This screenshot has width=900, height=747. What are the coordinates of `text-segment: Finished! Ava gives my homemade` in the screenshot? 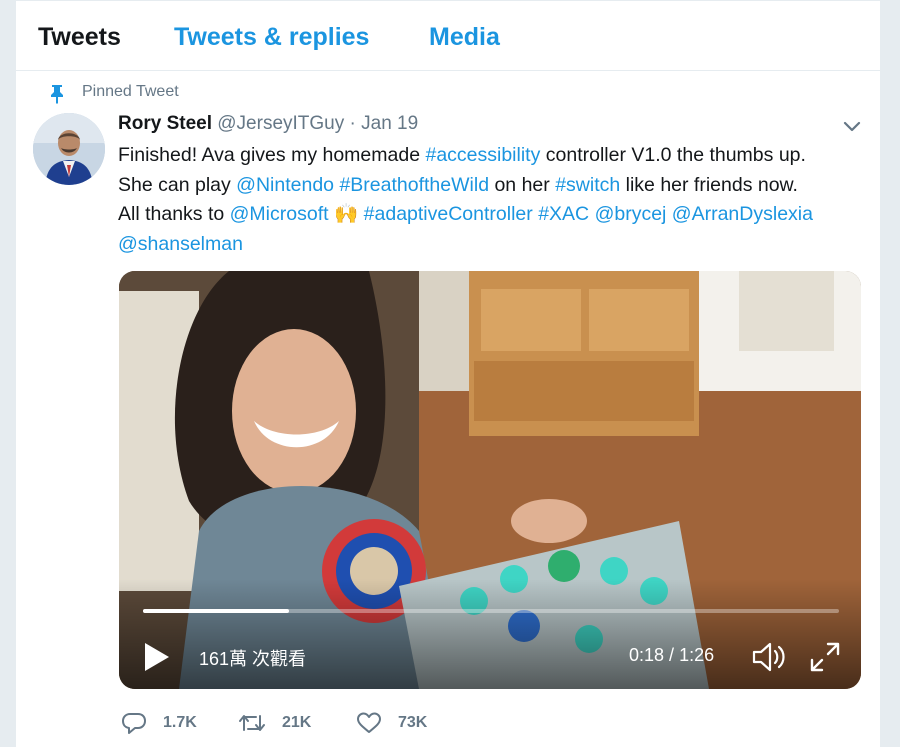 It's located at (272, 155).